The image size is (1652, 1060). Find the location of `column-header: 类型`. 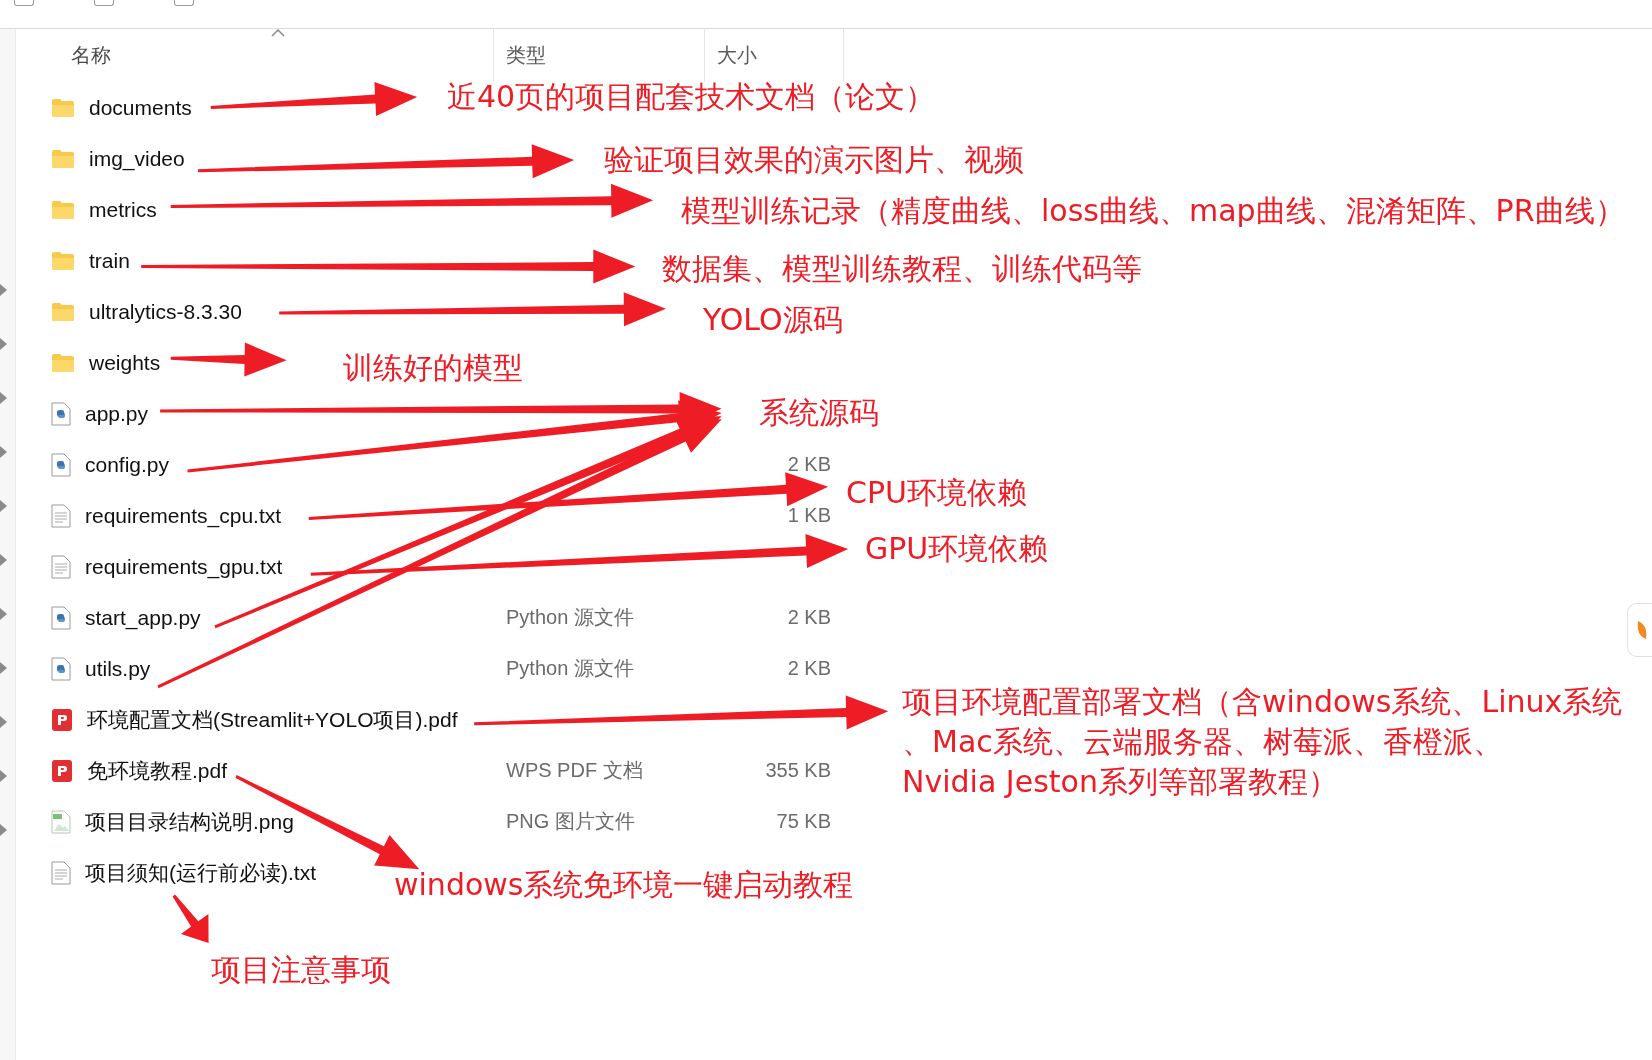

column-header: 类型 is located at coordinates (599, 55).